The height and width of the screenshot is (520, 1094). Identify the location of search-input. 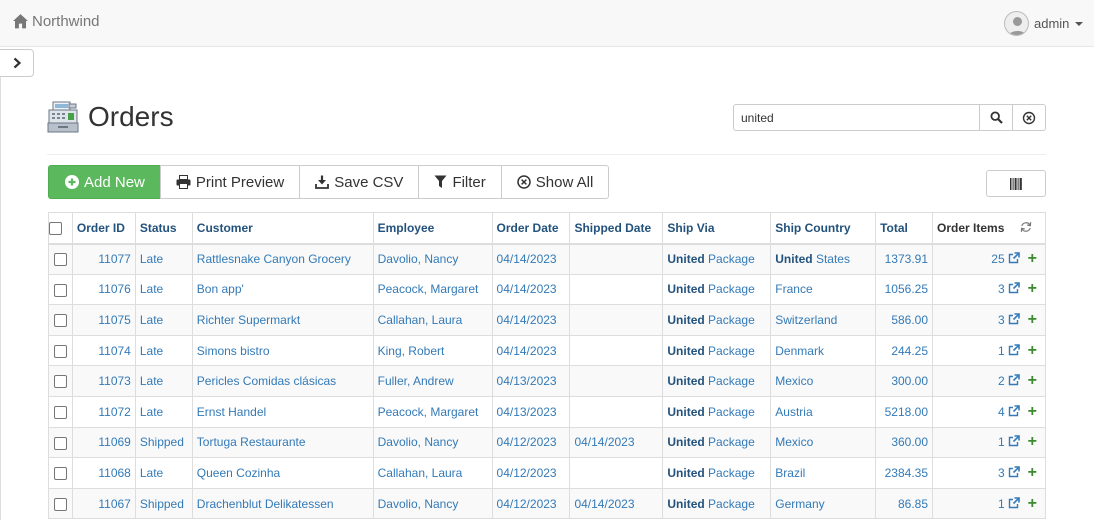
(856, 117).